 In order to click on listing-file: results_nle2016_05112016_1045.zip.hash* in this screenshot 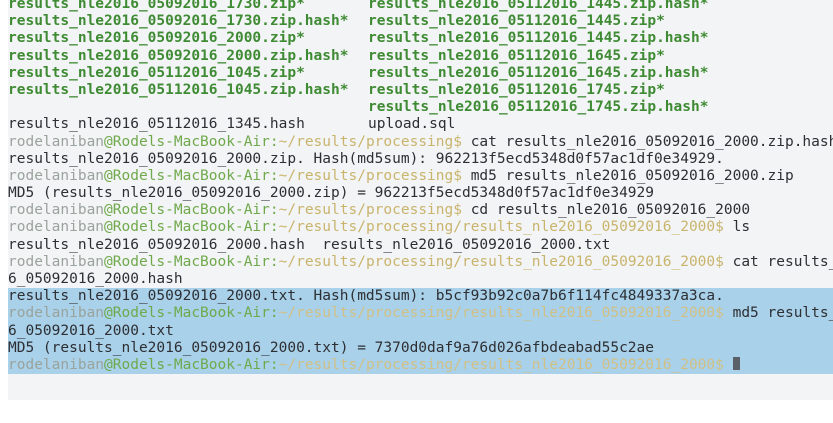, I will do `click(178, 89)`.